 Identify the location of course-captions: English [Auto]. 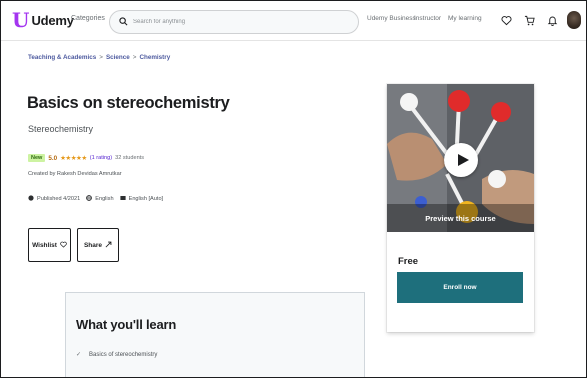
(146, 199).